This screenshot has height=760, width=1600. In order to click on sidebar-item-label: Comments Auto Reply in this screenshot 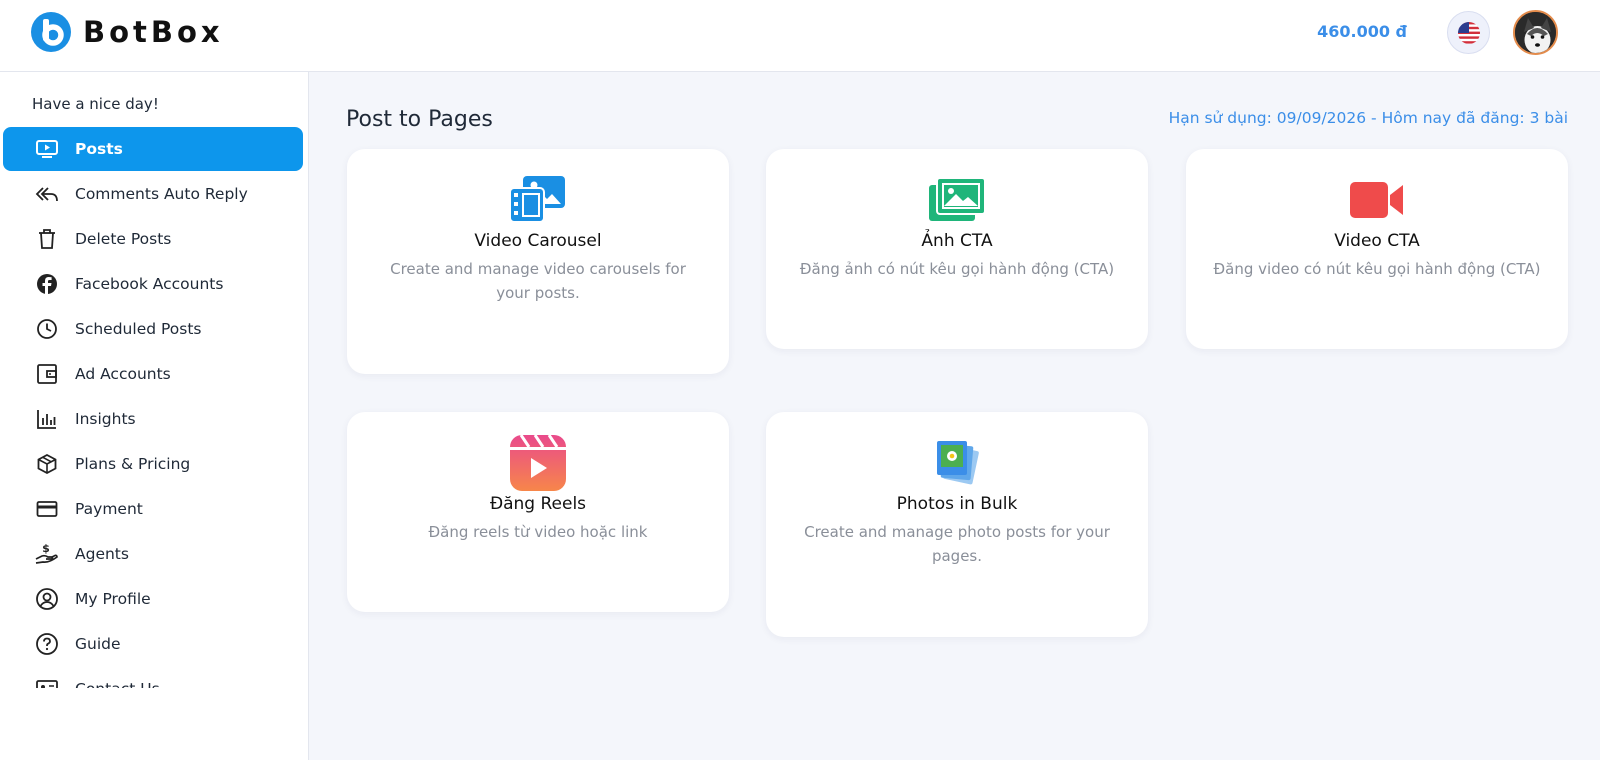, I will do `click(161, 194)`.